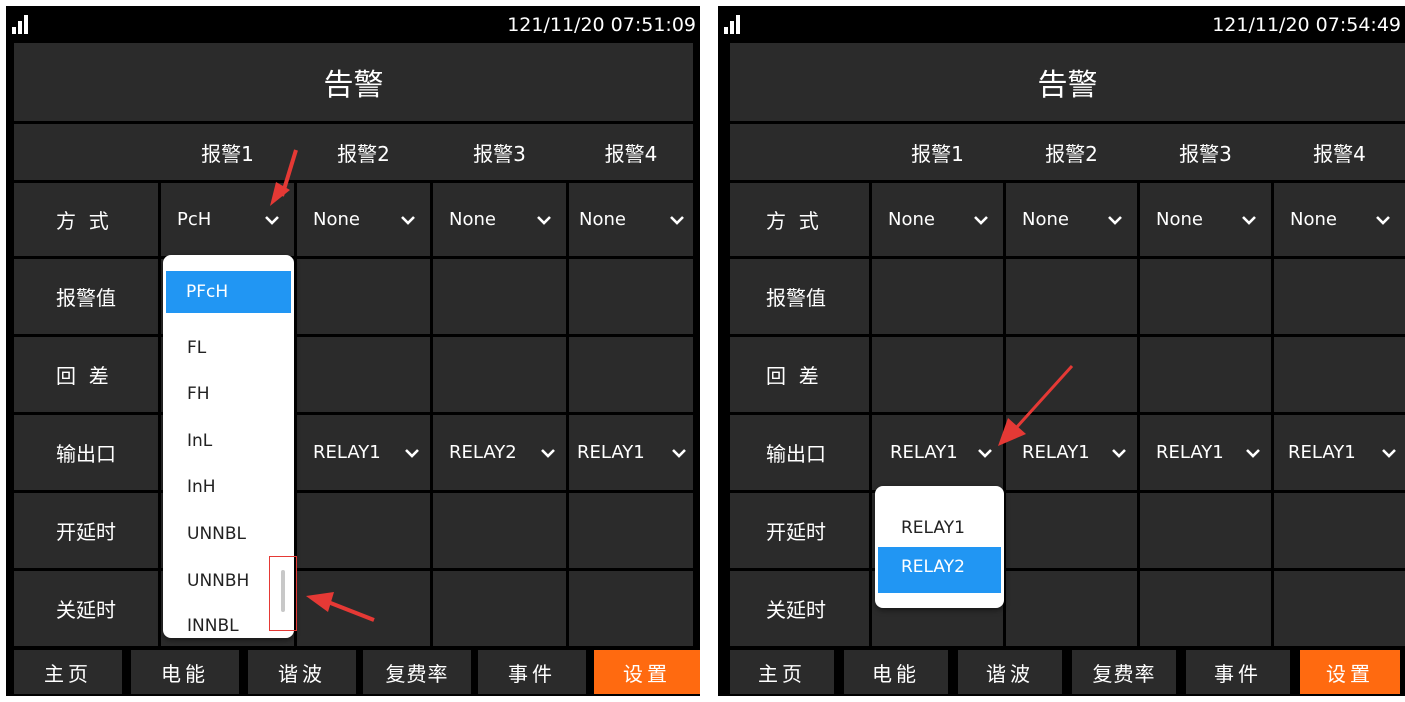 The height and width of the screenshot is (702, 1405). I want to click on output-select-1: RELAY1, so click(937, 452).